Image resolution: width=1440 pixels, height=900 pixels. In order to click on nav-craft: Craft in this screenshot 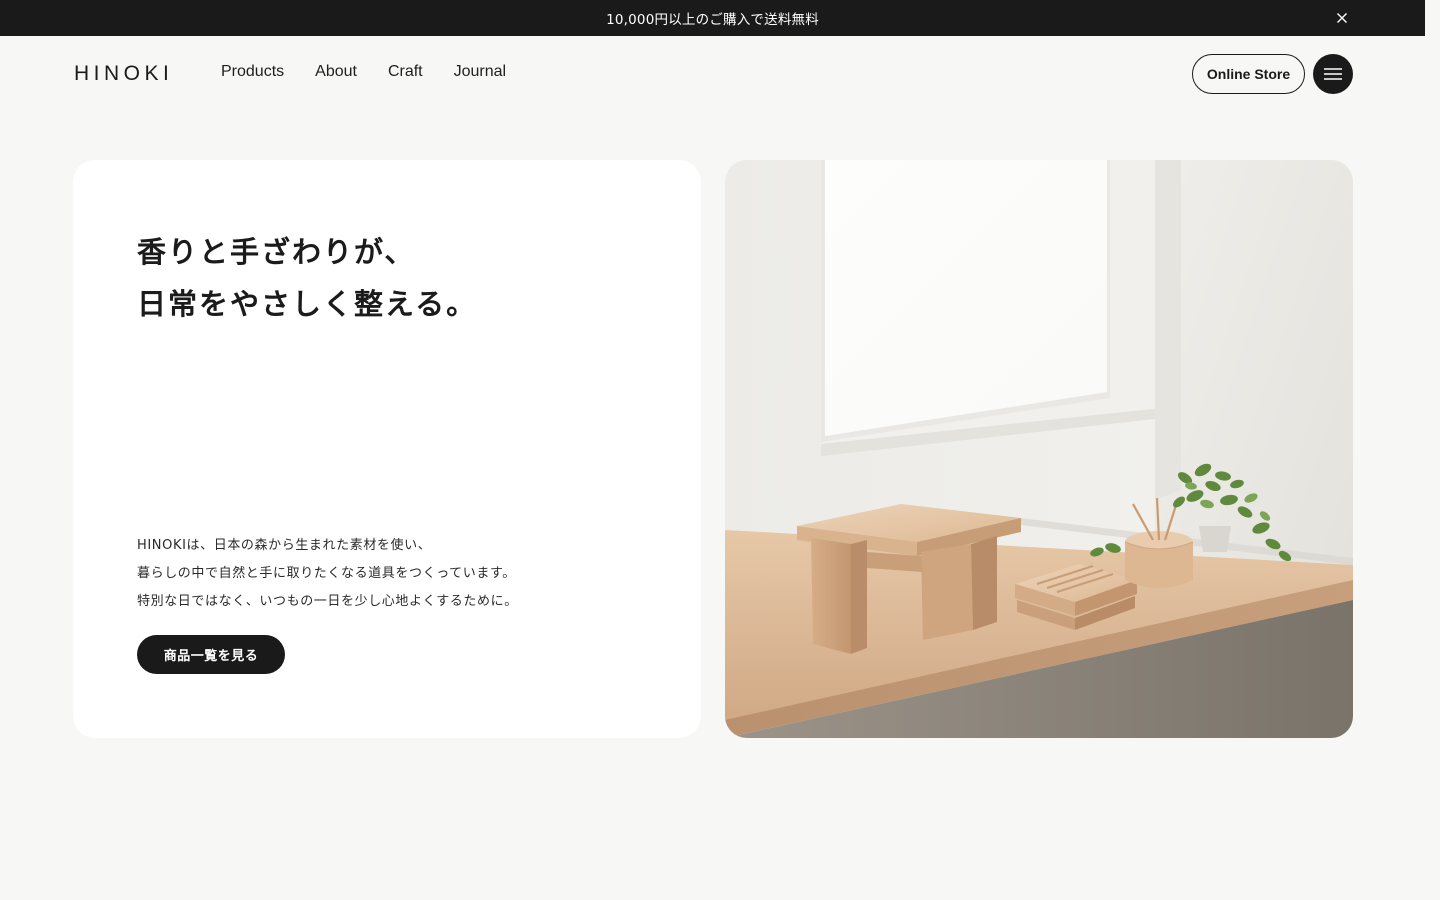, I will do `click(405, 72)`.